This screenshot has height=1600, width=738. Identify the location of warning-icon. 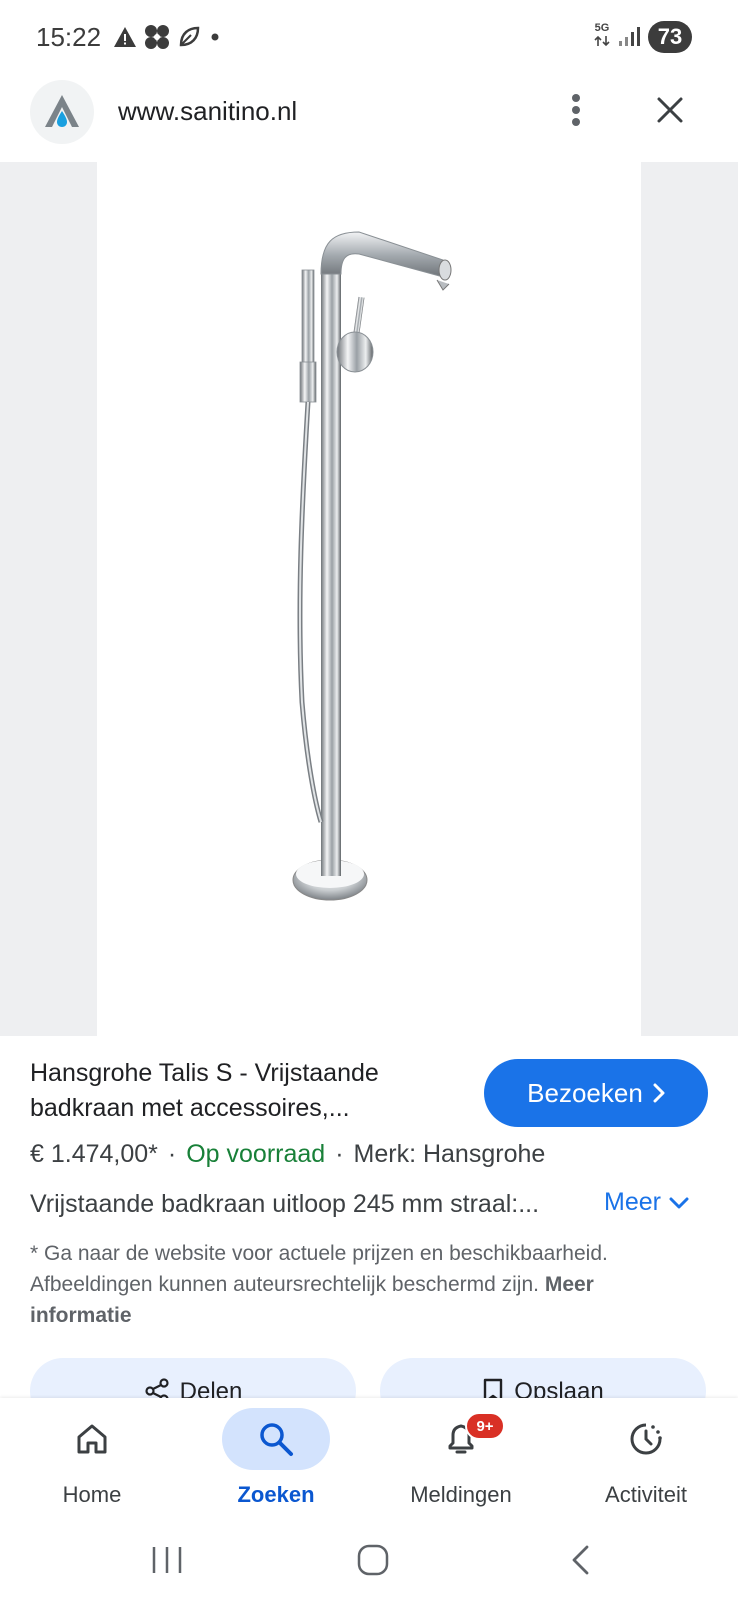
(125, 37).